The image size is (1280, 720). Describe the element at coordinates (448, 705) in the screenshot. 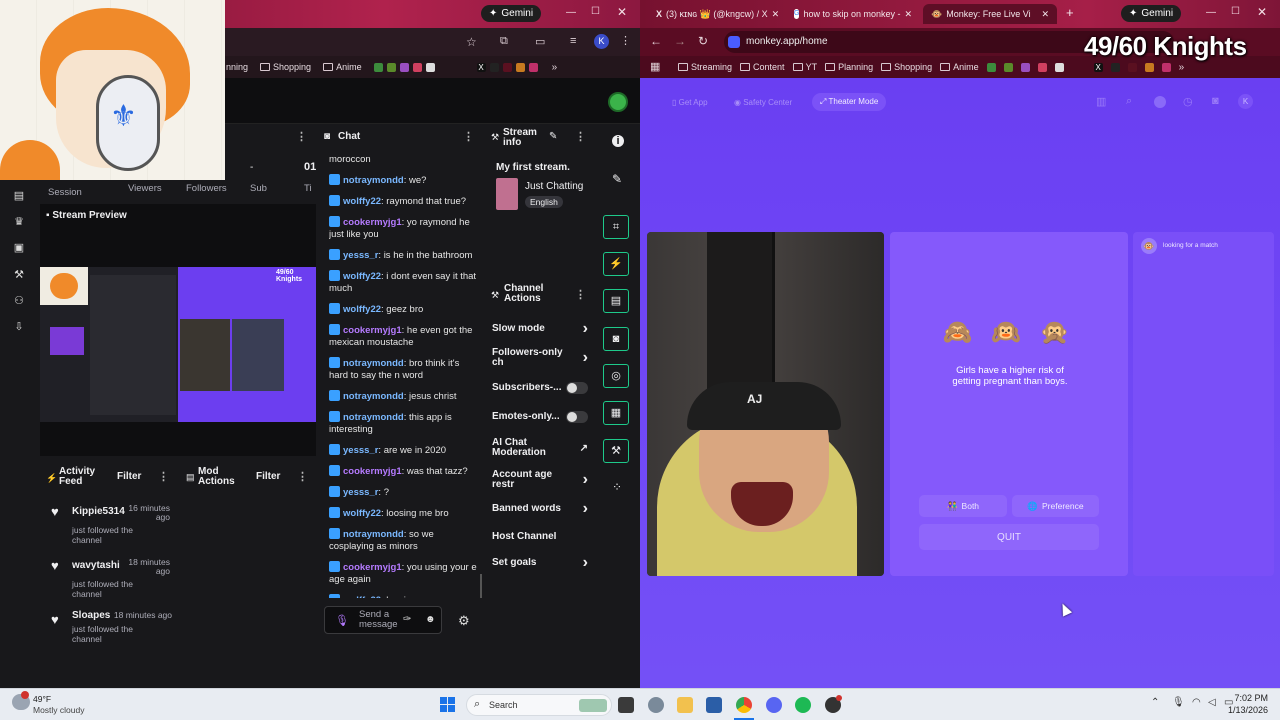

I see `windows-start-icon` at that location.